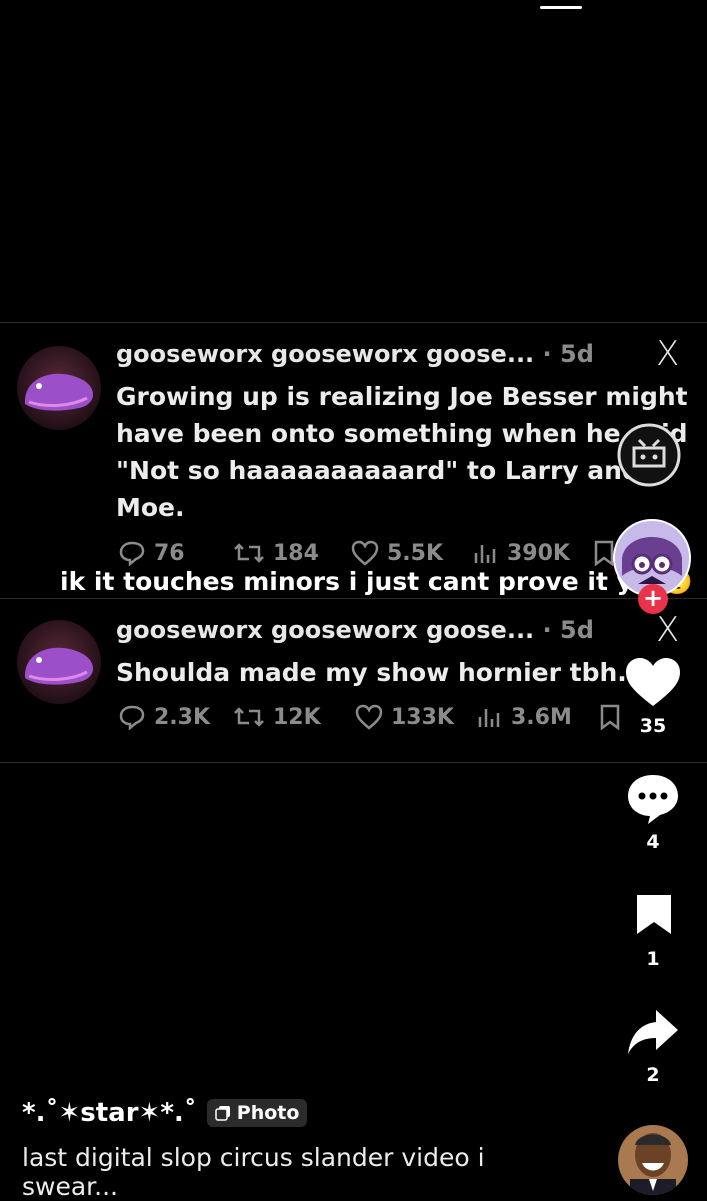  Describe the element at coordinates (353, 762) in the screenshot. I see `divider-bottom` at that location.